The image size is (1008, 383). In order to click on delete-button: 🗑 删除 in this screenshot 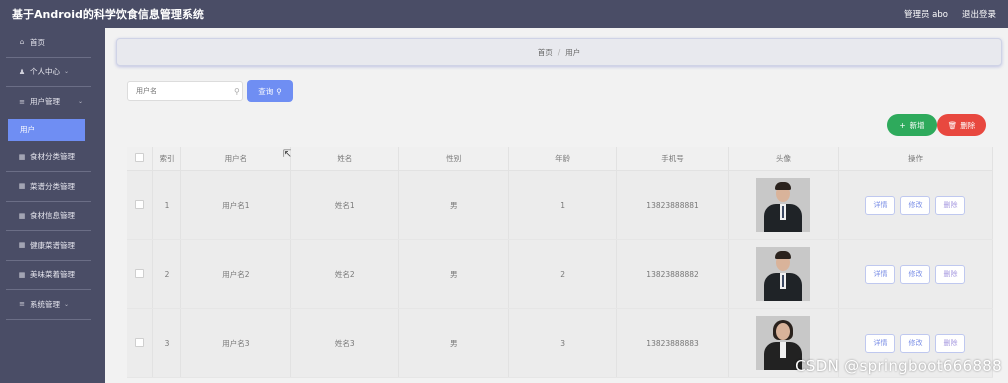, I will do `click(961, 125)`.